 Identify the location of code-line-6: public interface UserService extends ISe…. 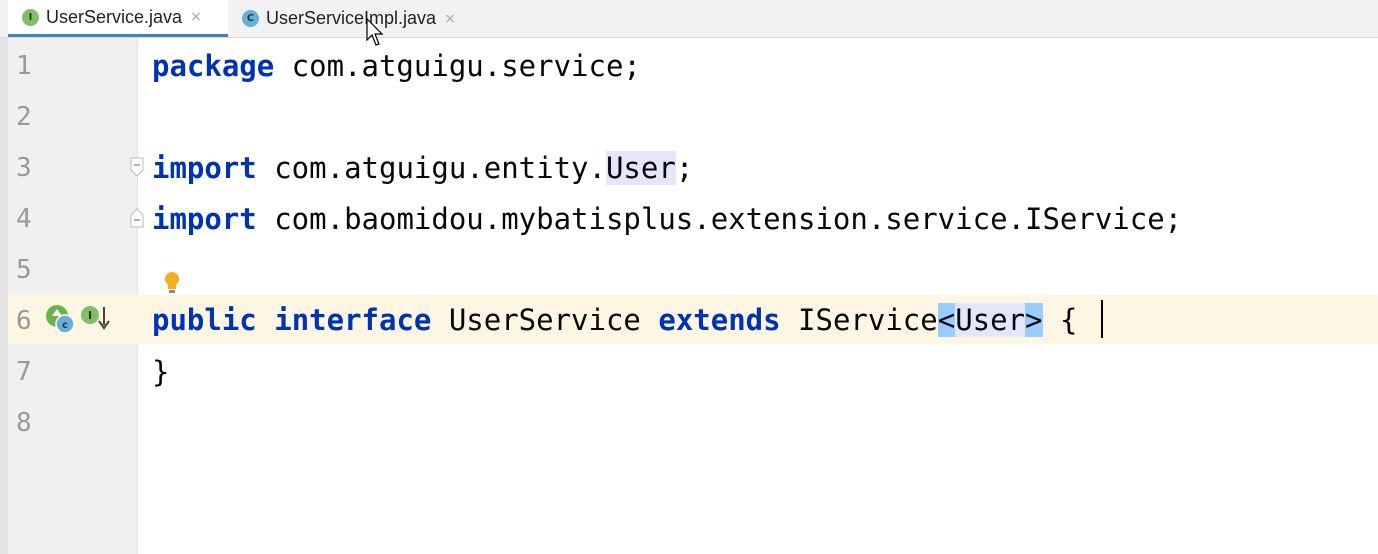
(614, 320).